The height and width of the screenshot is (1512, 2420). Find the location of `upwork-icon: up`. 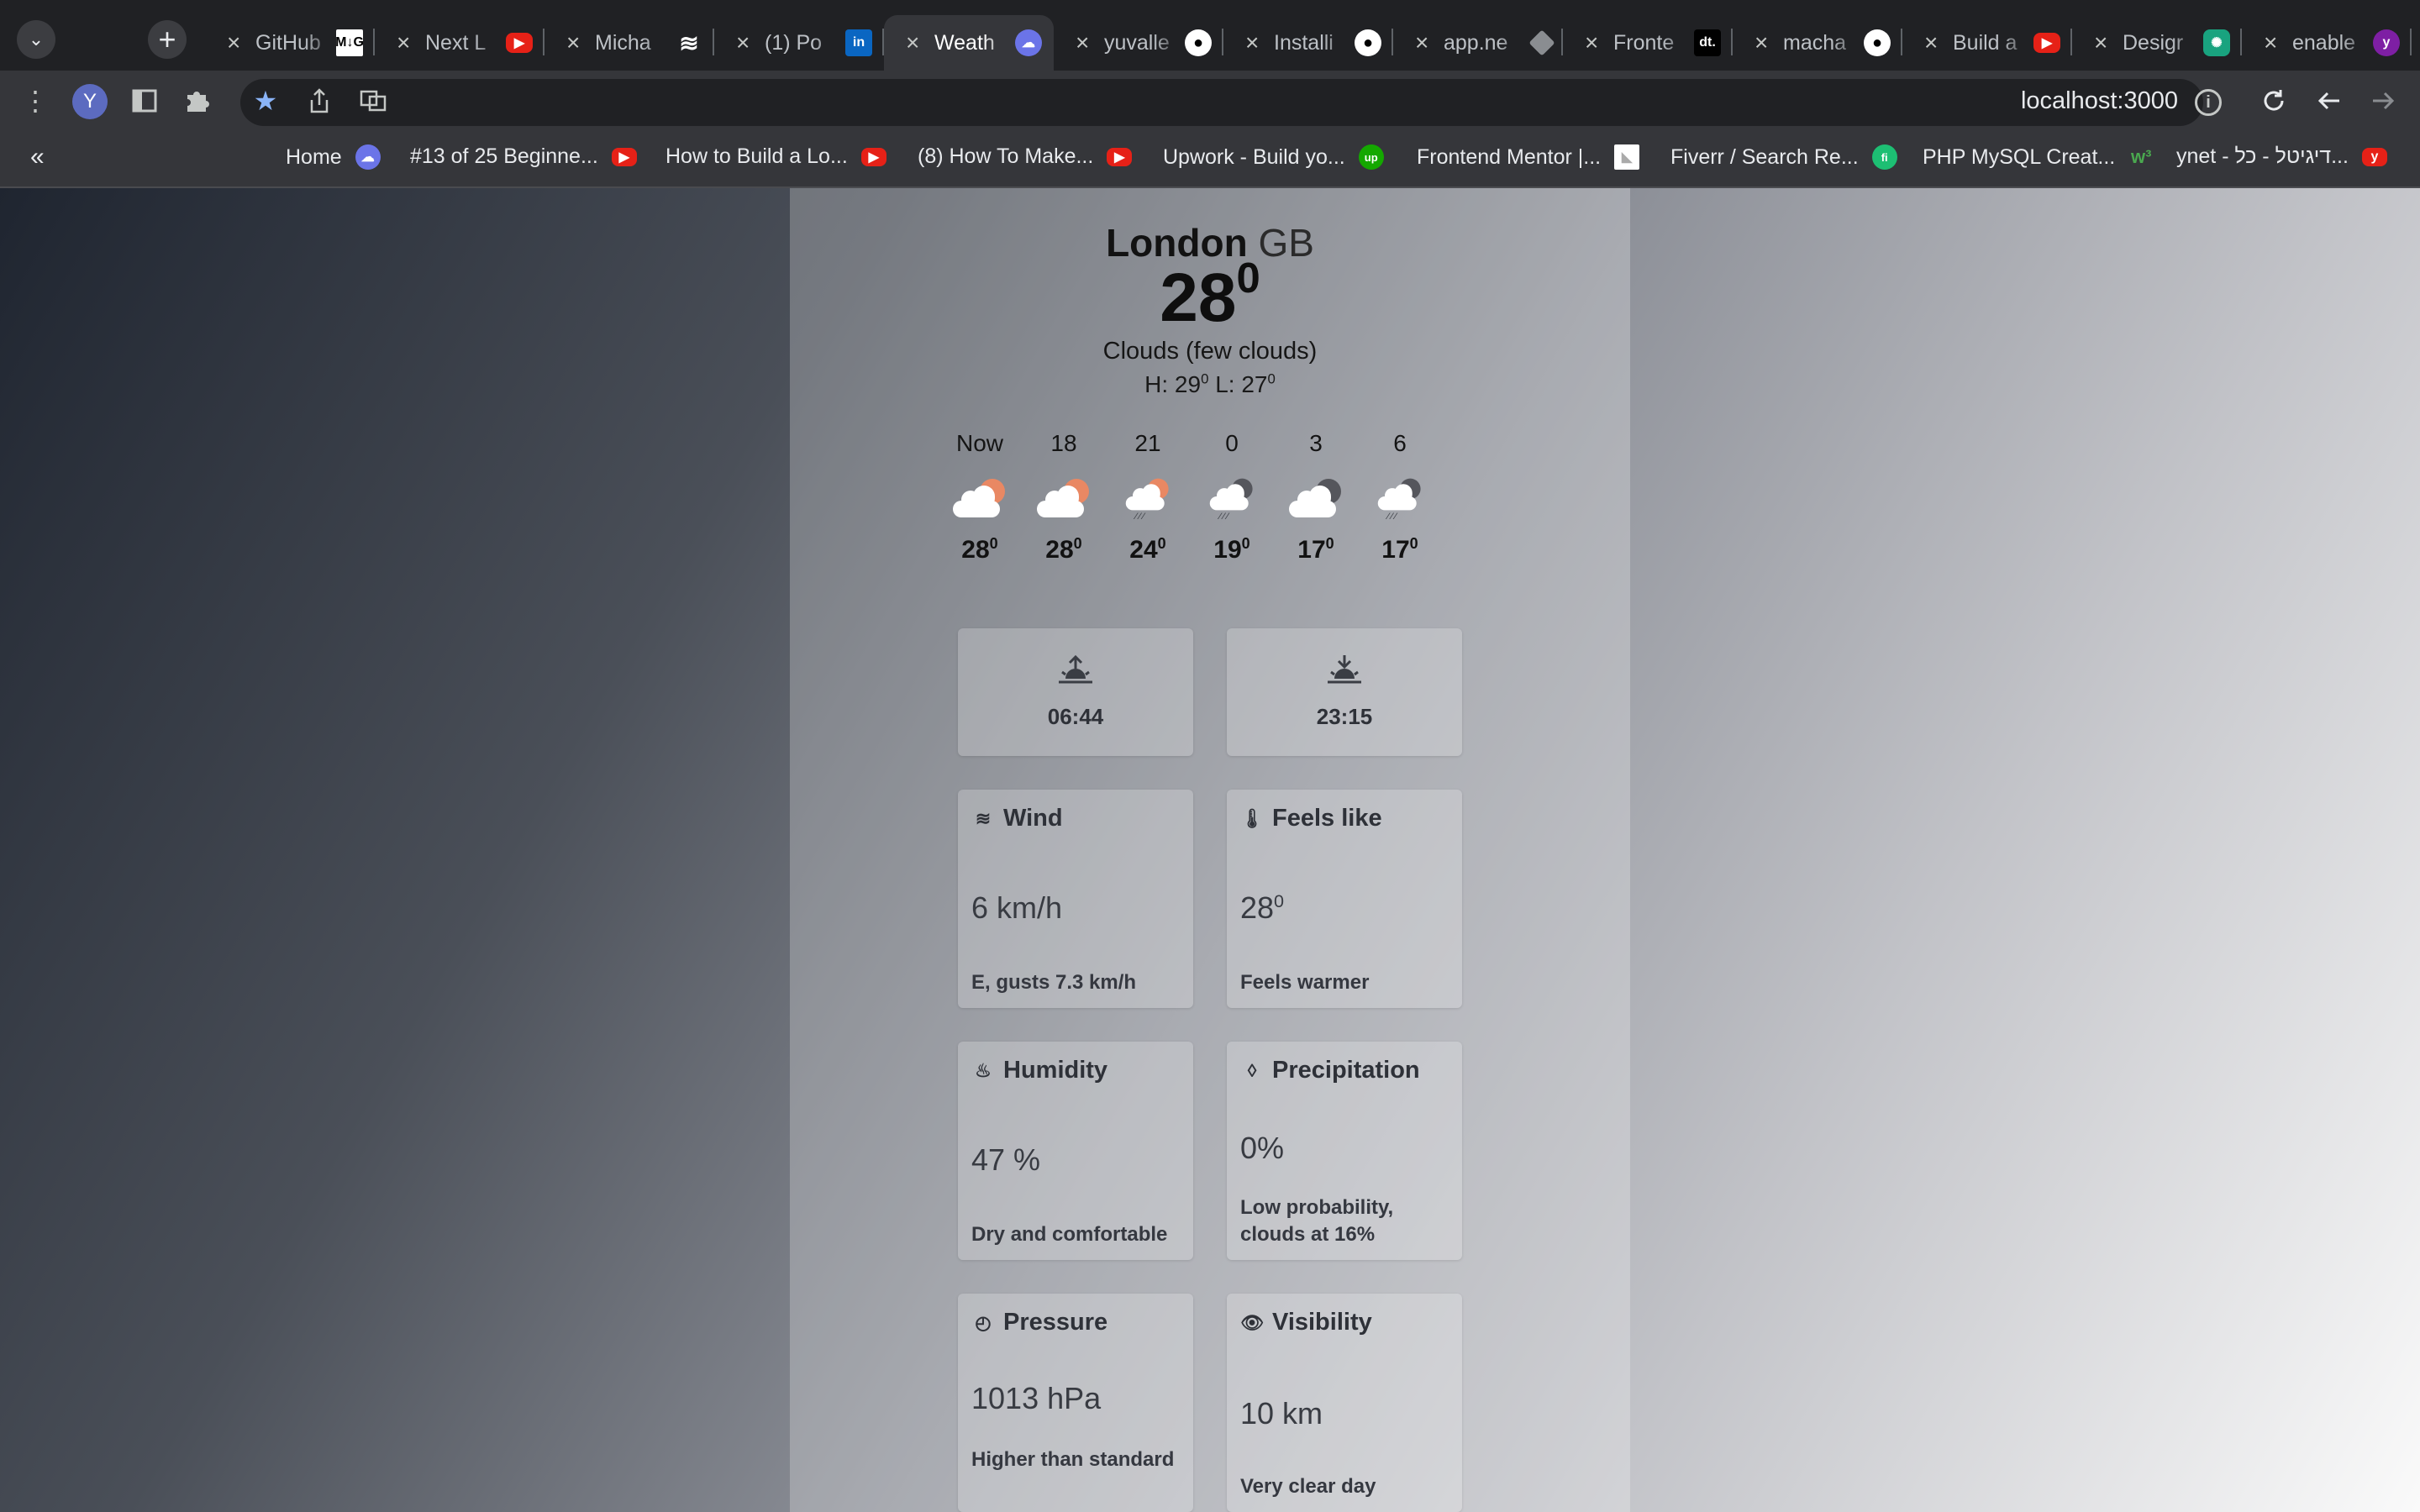

upwork-icon: up is located at coordinates (1371, 157).